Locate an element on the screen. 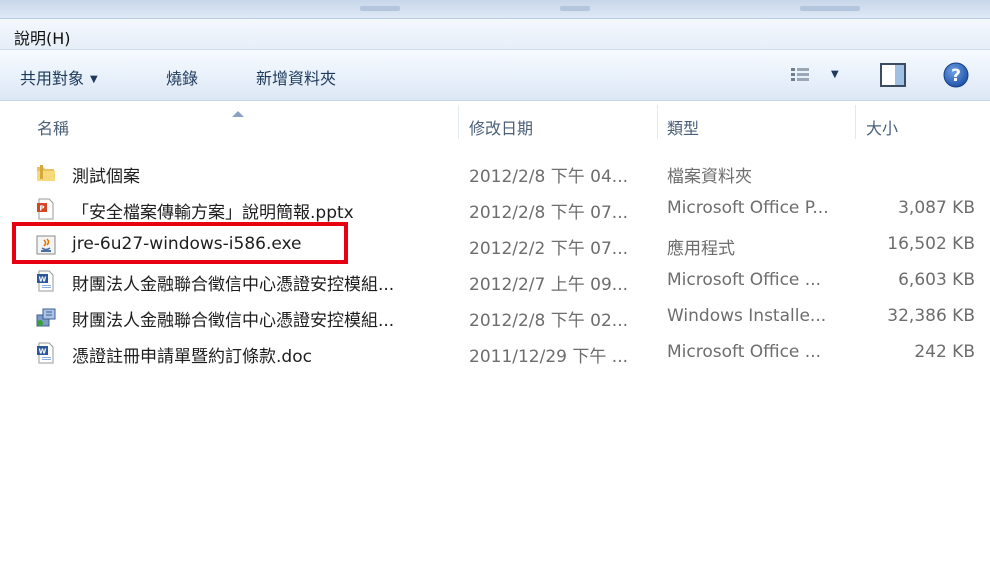 Image resolution: width=990 pixels, height=562 pixels. share-with-button: 共用對象 ▼ is located at coordinates (59, 77).